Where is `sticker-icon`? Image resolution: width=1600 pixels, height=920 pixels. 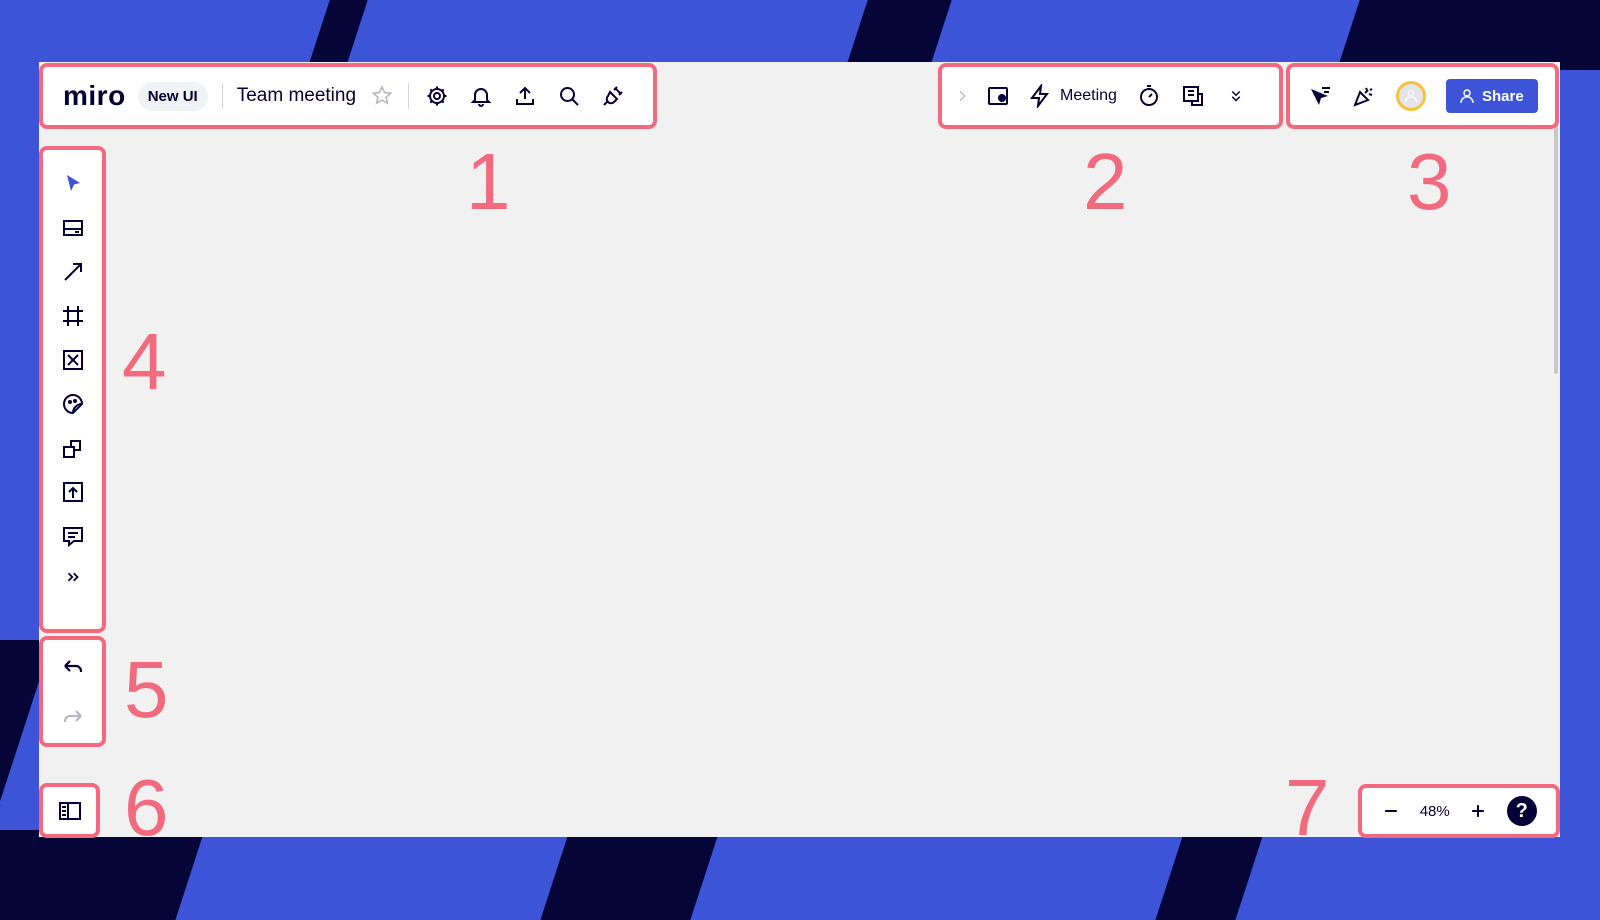
sticker-icon is located at coordinates (73, 404).